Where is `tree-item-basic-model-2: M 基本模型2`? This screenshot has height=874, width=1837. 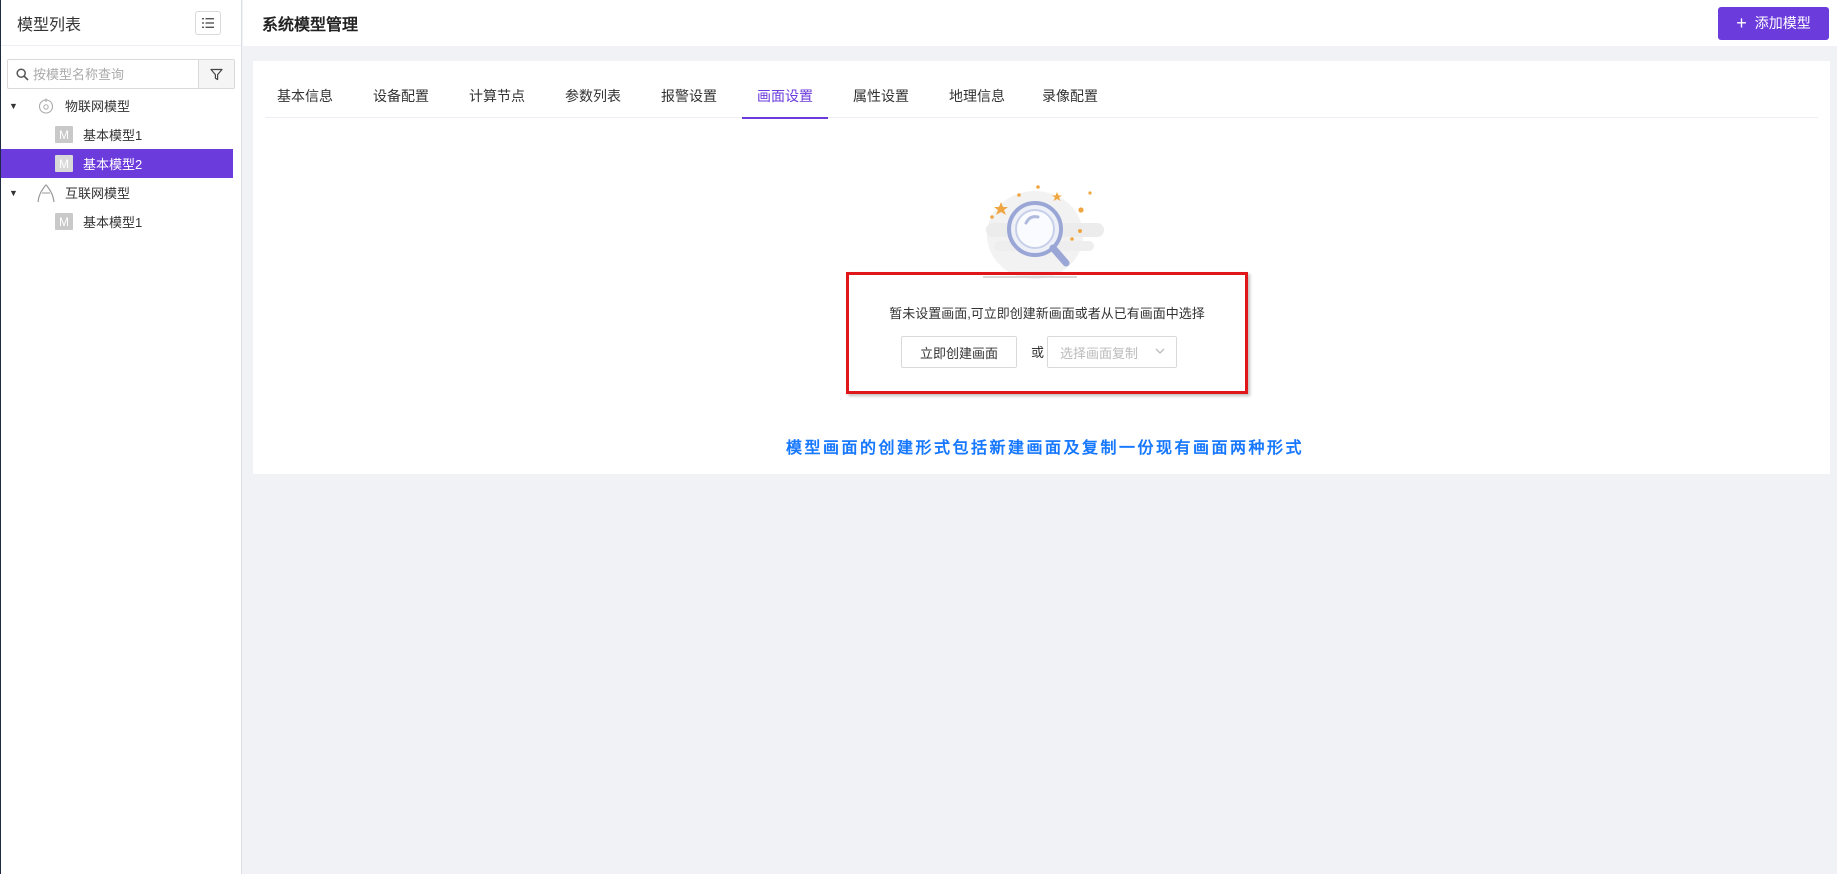
tree-item-basic-model-2: M 基本模型2 is located at coordinates (117, 163).